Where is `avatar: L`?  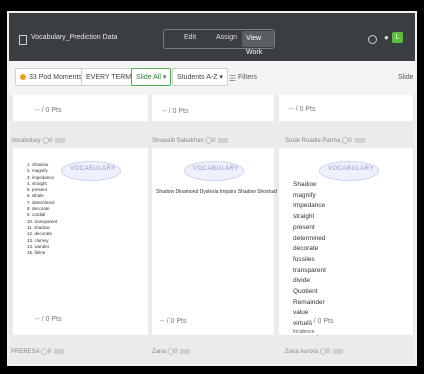
avatar: L is located at coordinates (397, 37).